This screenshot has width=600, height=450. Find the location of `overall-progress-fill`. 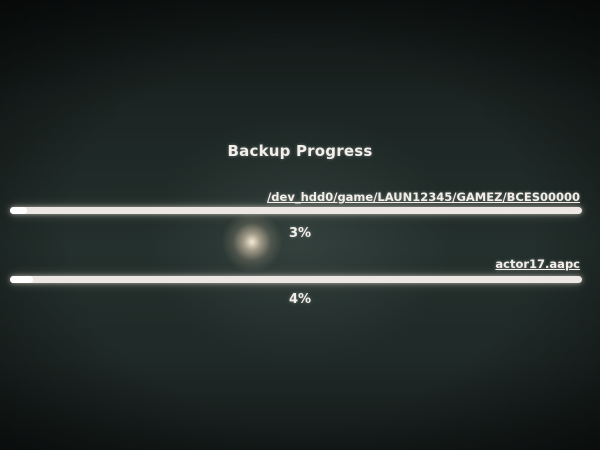

overall-progress-fill is located at coordinates (19, 210).